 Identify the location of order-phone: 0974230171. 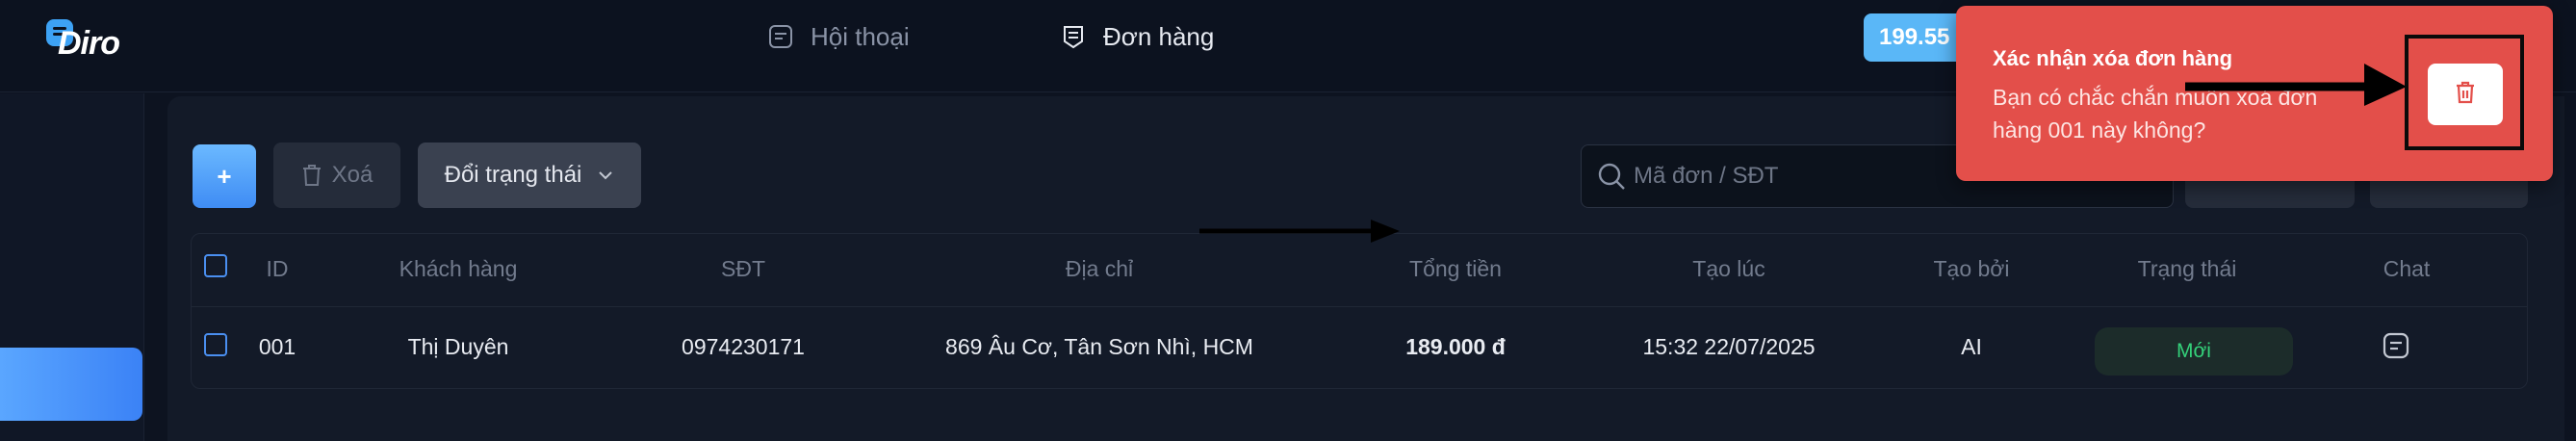
(744, 346).